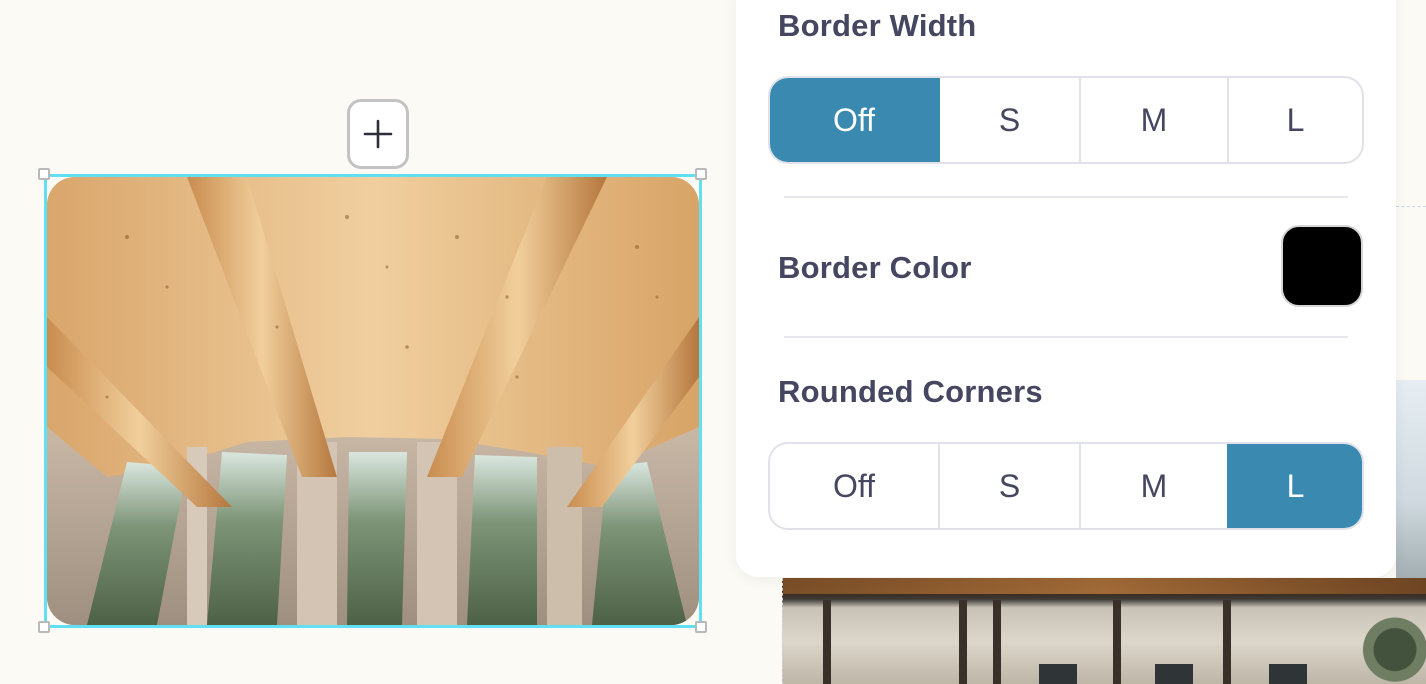  I want to click on rounded-corners-s-button: S, so click(1008, 486).